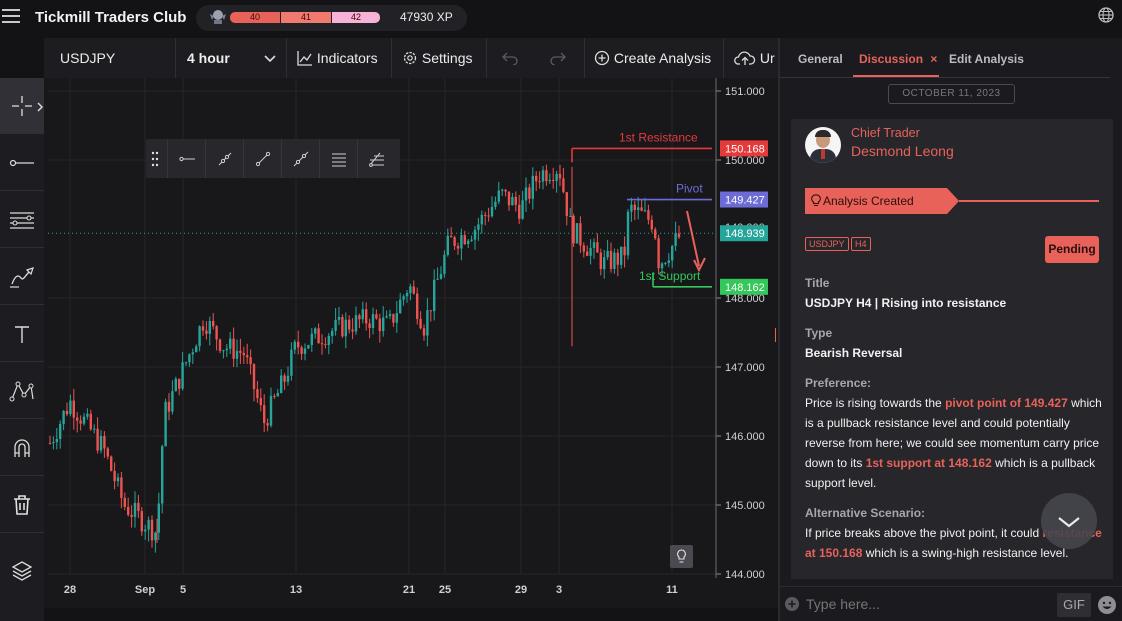  What do you see at coordinates (965, 553) in the screenshot?
I see `alternative-text-part: which is a swing-high resistance level.` at bounding box center [965, 553].